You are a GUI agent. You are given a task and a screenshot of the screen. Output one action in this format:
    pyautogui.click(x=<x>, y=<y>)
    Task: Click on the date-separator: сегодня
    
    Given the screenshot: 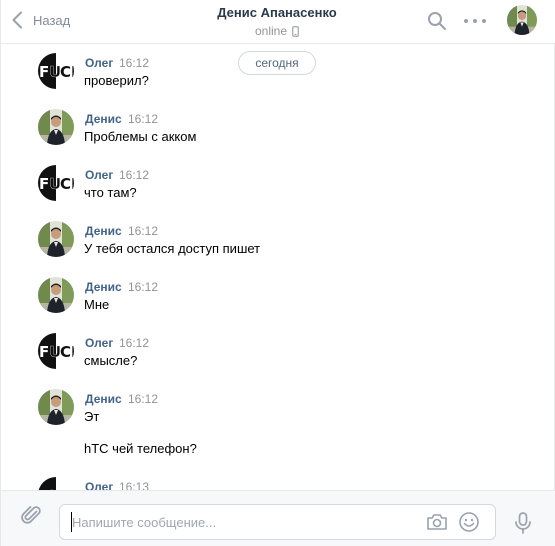 What is the action you would take?
    pyautogui.click(x=277, y=63)
    